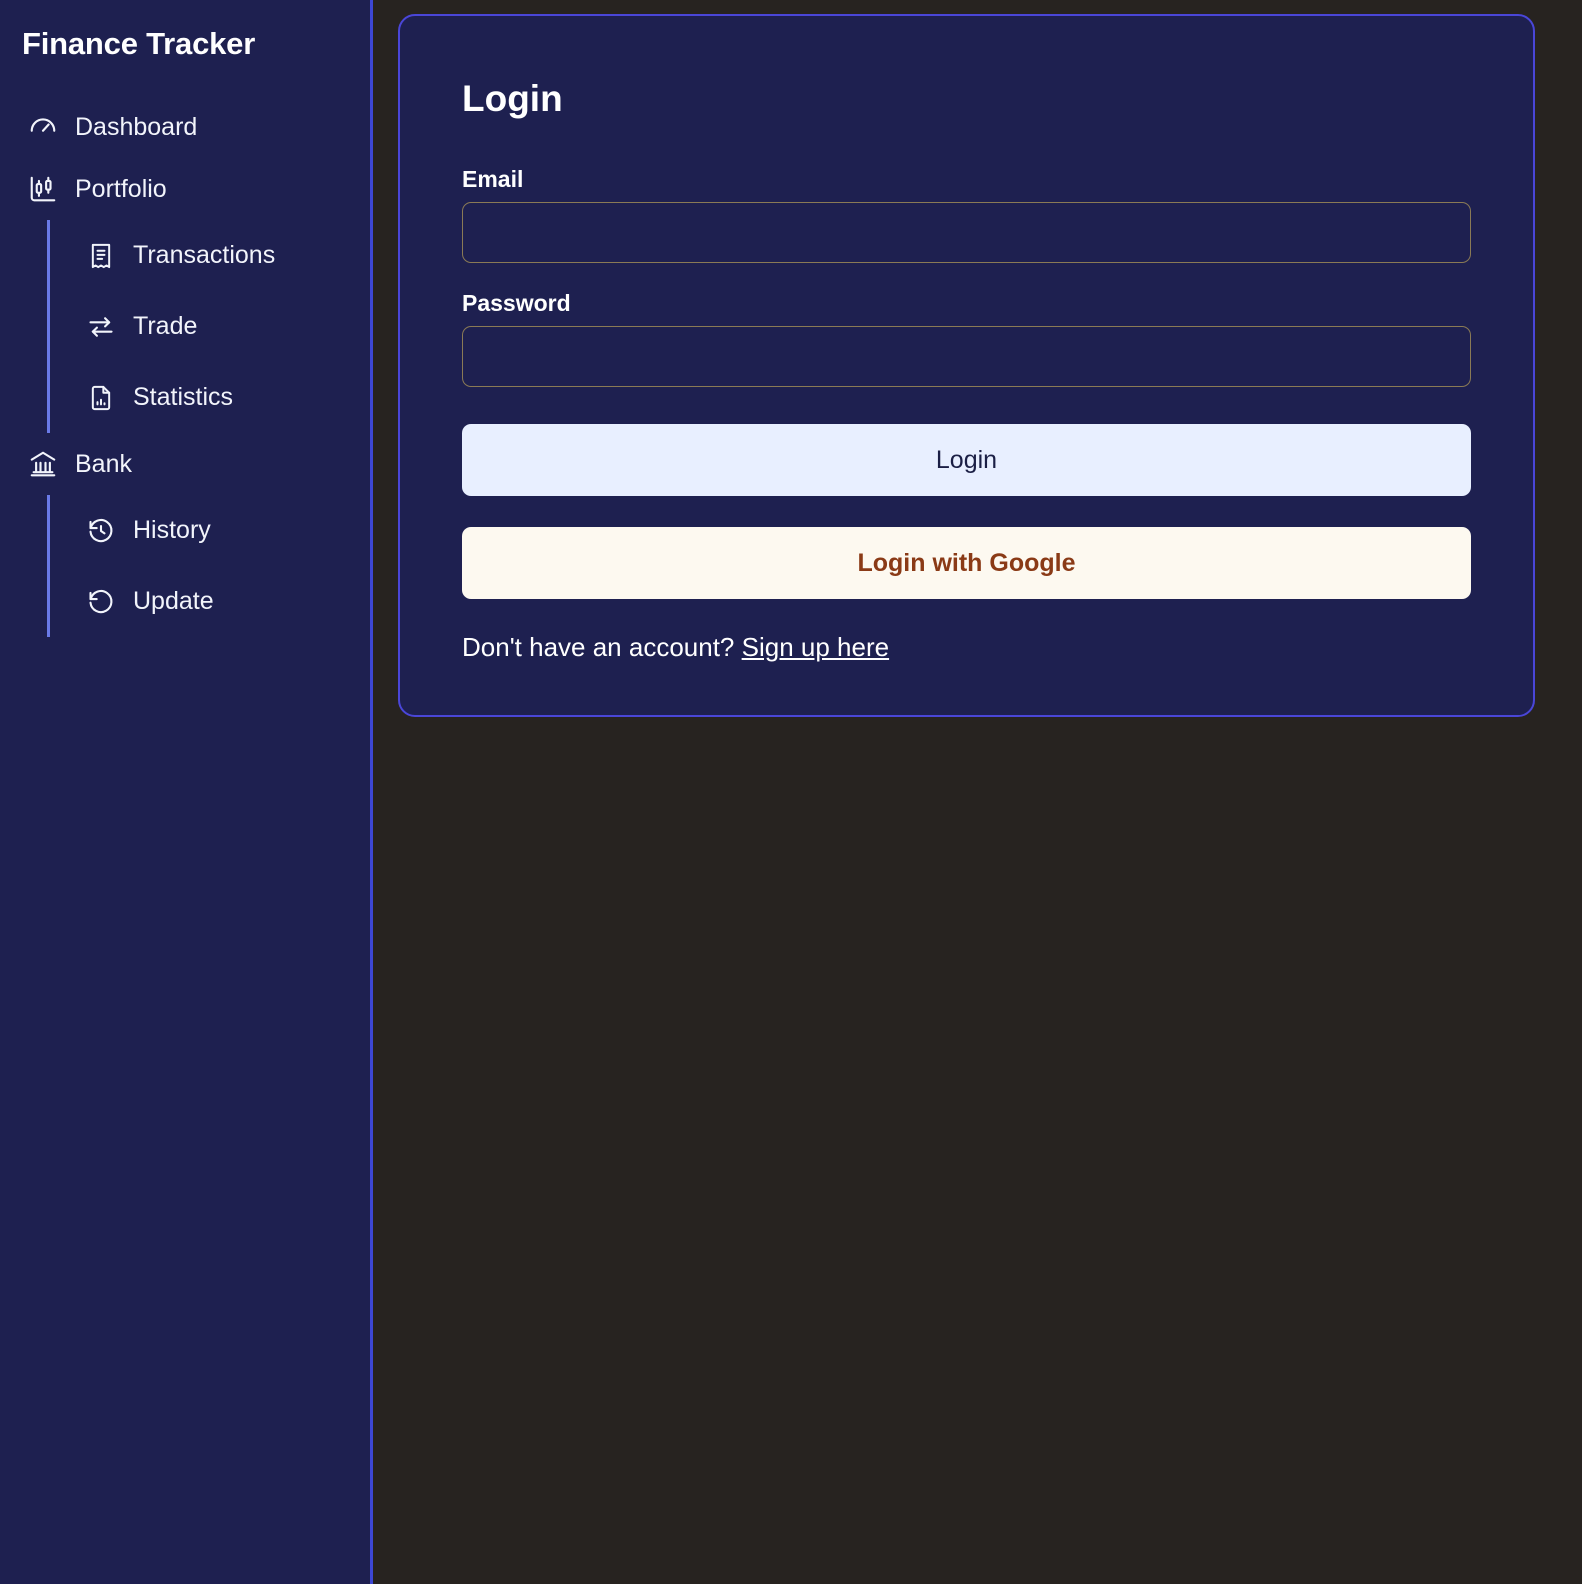 The height and width of the screenshot is (1584, 1582). What do you see at coordinates (165, 326) in the screenshot?
I see `sidebar-item-label: Trade` at bounding box center [165, 326].